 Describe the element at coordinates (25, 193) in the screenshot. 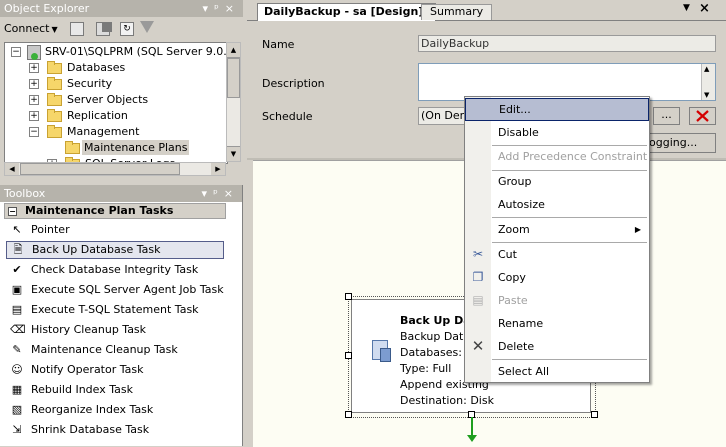

I see `toolbox-title: Toolbox` at that location.